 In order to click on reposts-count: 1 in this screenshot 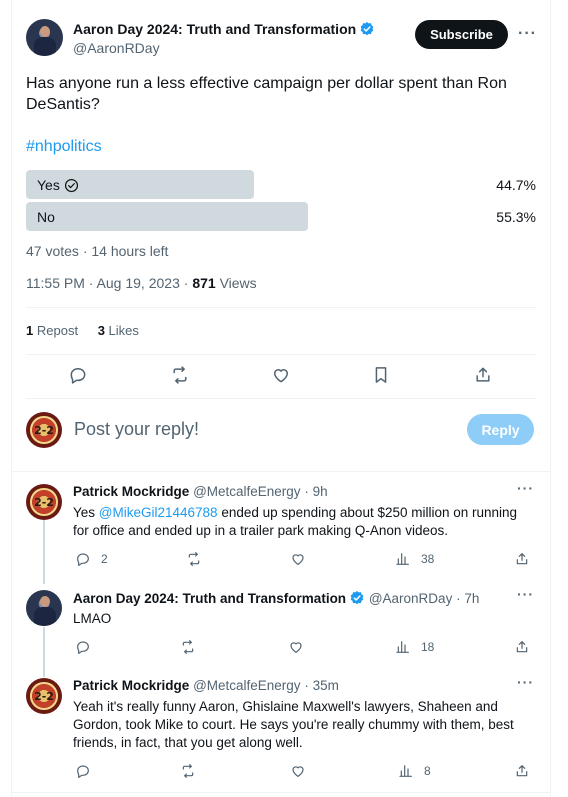, I will do `click(30, 330)`.